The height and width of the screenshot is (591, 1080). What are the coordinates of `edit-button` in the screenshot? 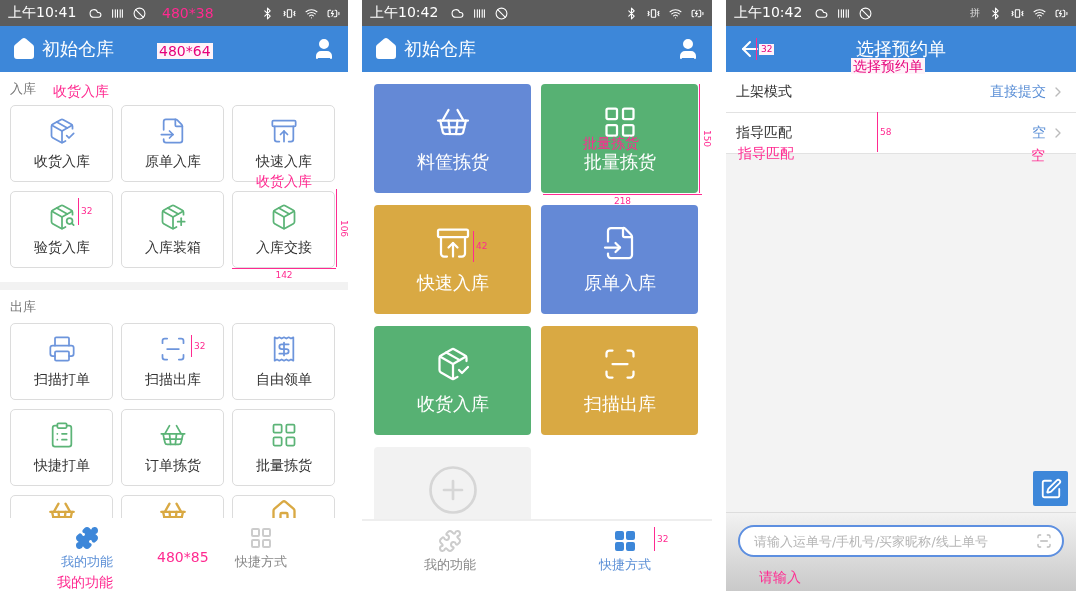 It's located at (1050, 488).